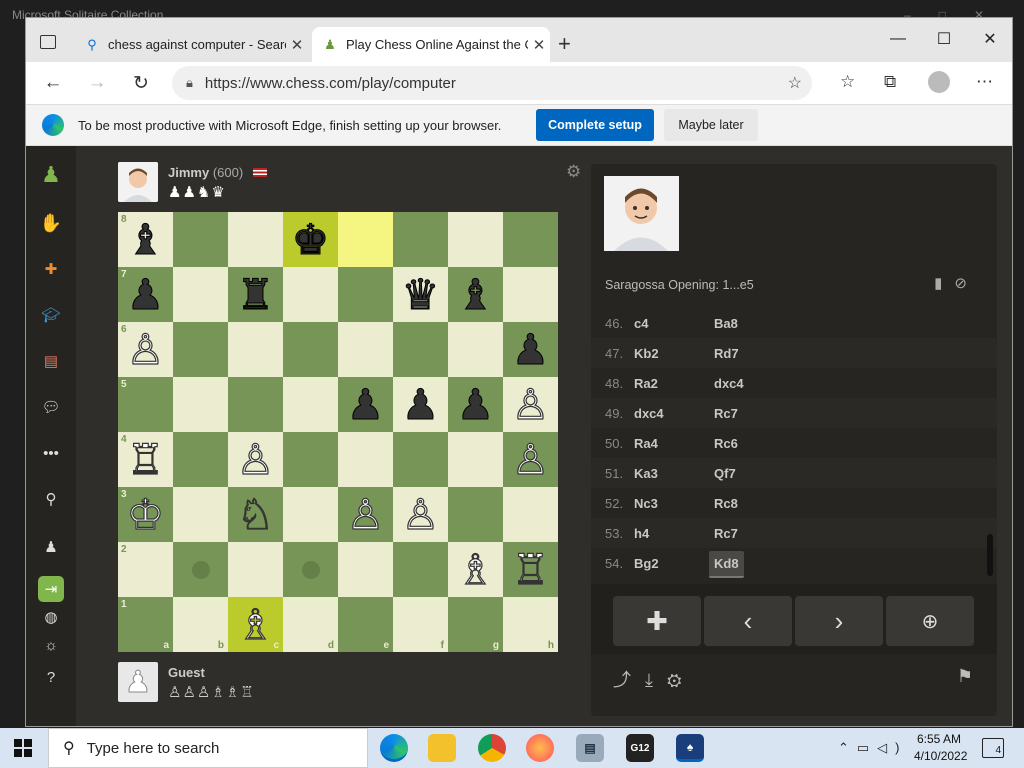 The image size is (1024, 768). Describe the element at coordinates (492, 83) in the screenshot. I see `address-bar: 🔒︎ https://www.chess.com/play/computer ☆` at that location.